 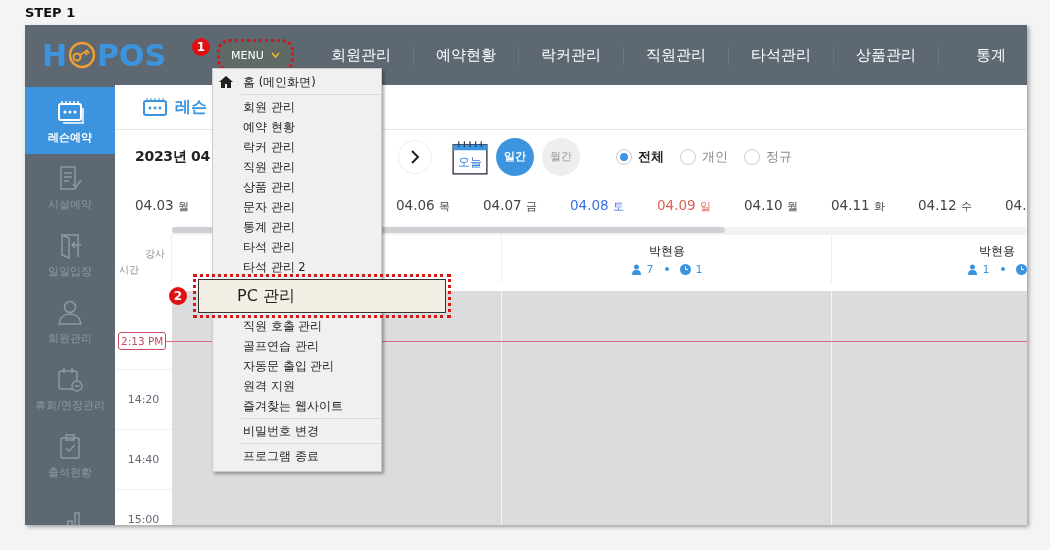 What do you see at coordinates (297, 267) in the screenshot?
I see `menu-item: 타석 관리 2` at bounding box center [297, 267].